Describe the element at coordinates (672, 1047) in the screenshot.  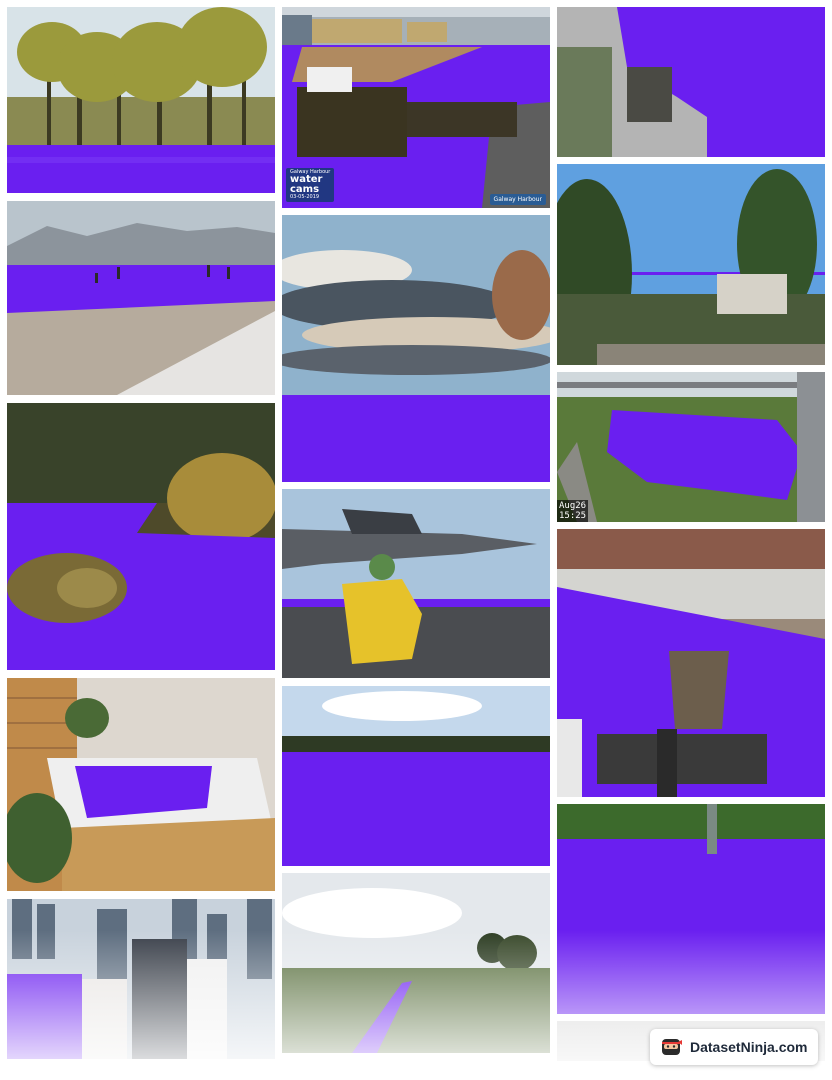
I see `ninja-icon` at that location.